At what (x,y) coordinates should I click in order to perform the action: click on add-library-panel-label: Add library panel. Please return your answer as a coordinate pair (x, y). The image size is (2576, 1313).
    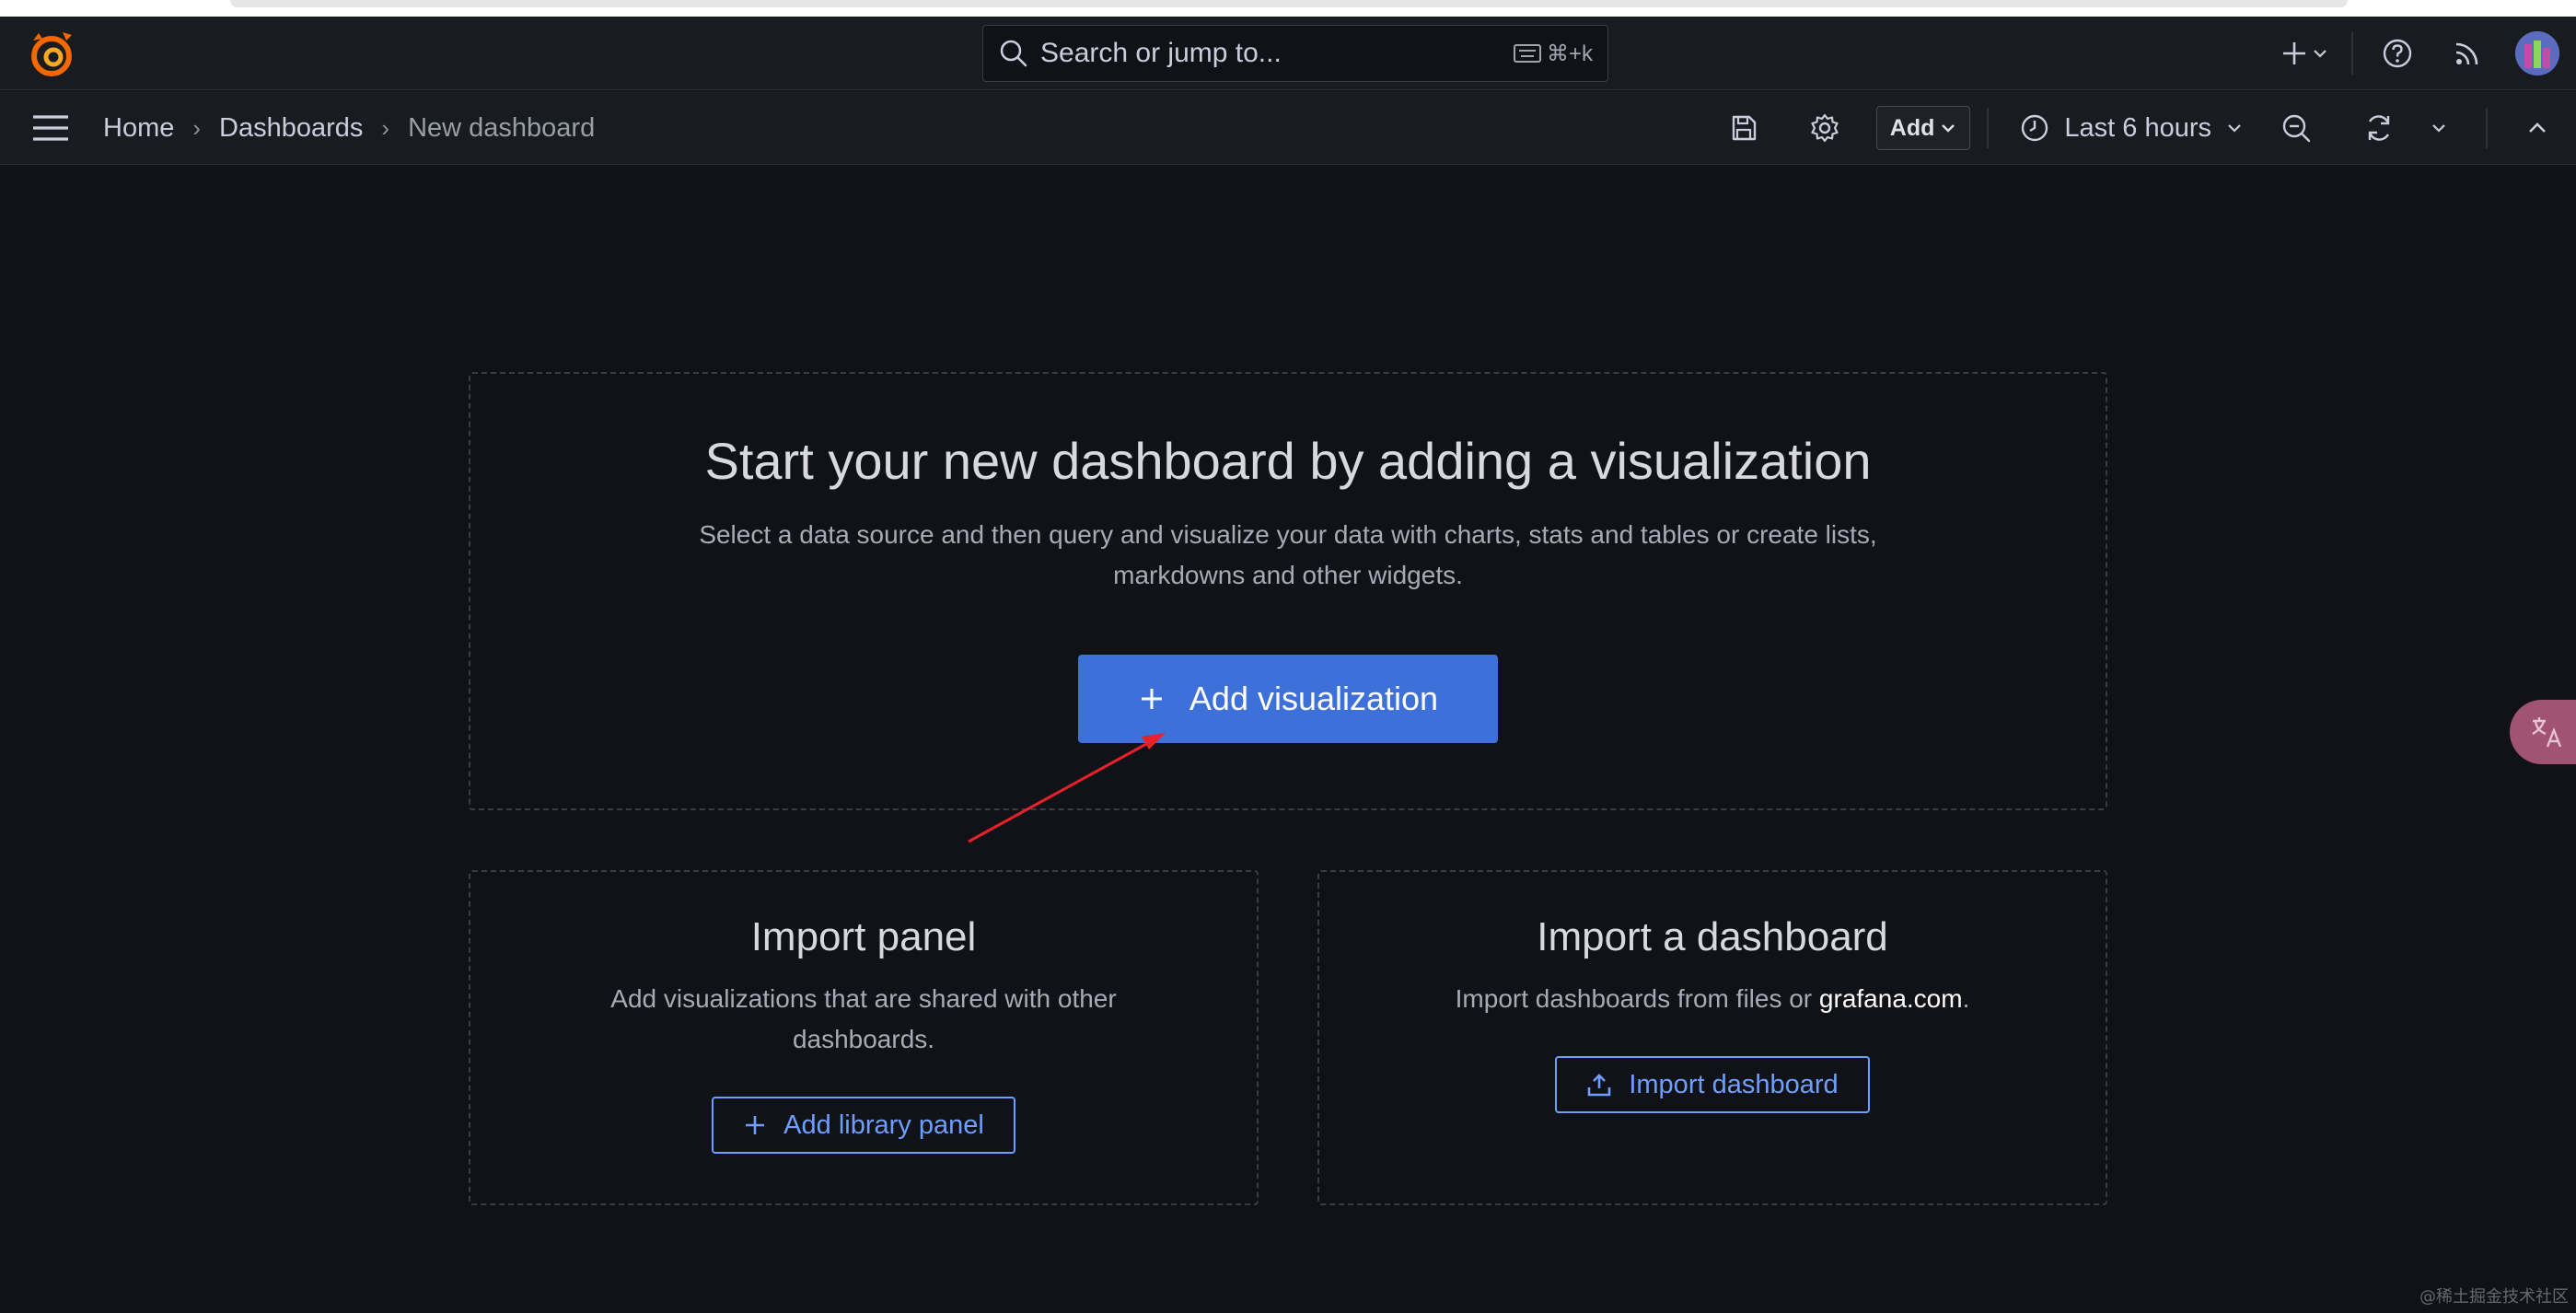
    Looking at the image, I should click on (883, 1125).